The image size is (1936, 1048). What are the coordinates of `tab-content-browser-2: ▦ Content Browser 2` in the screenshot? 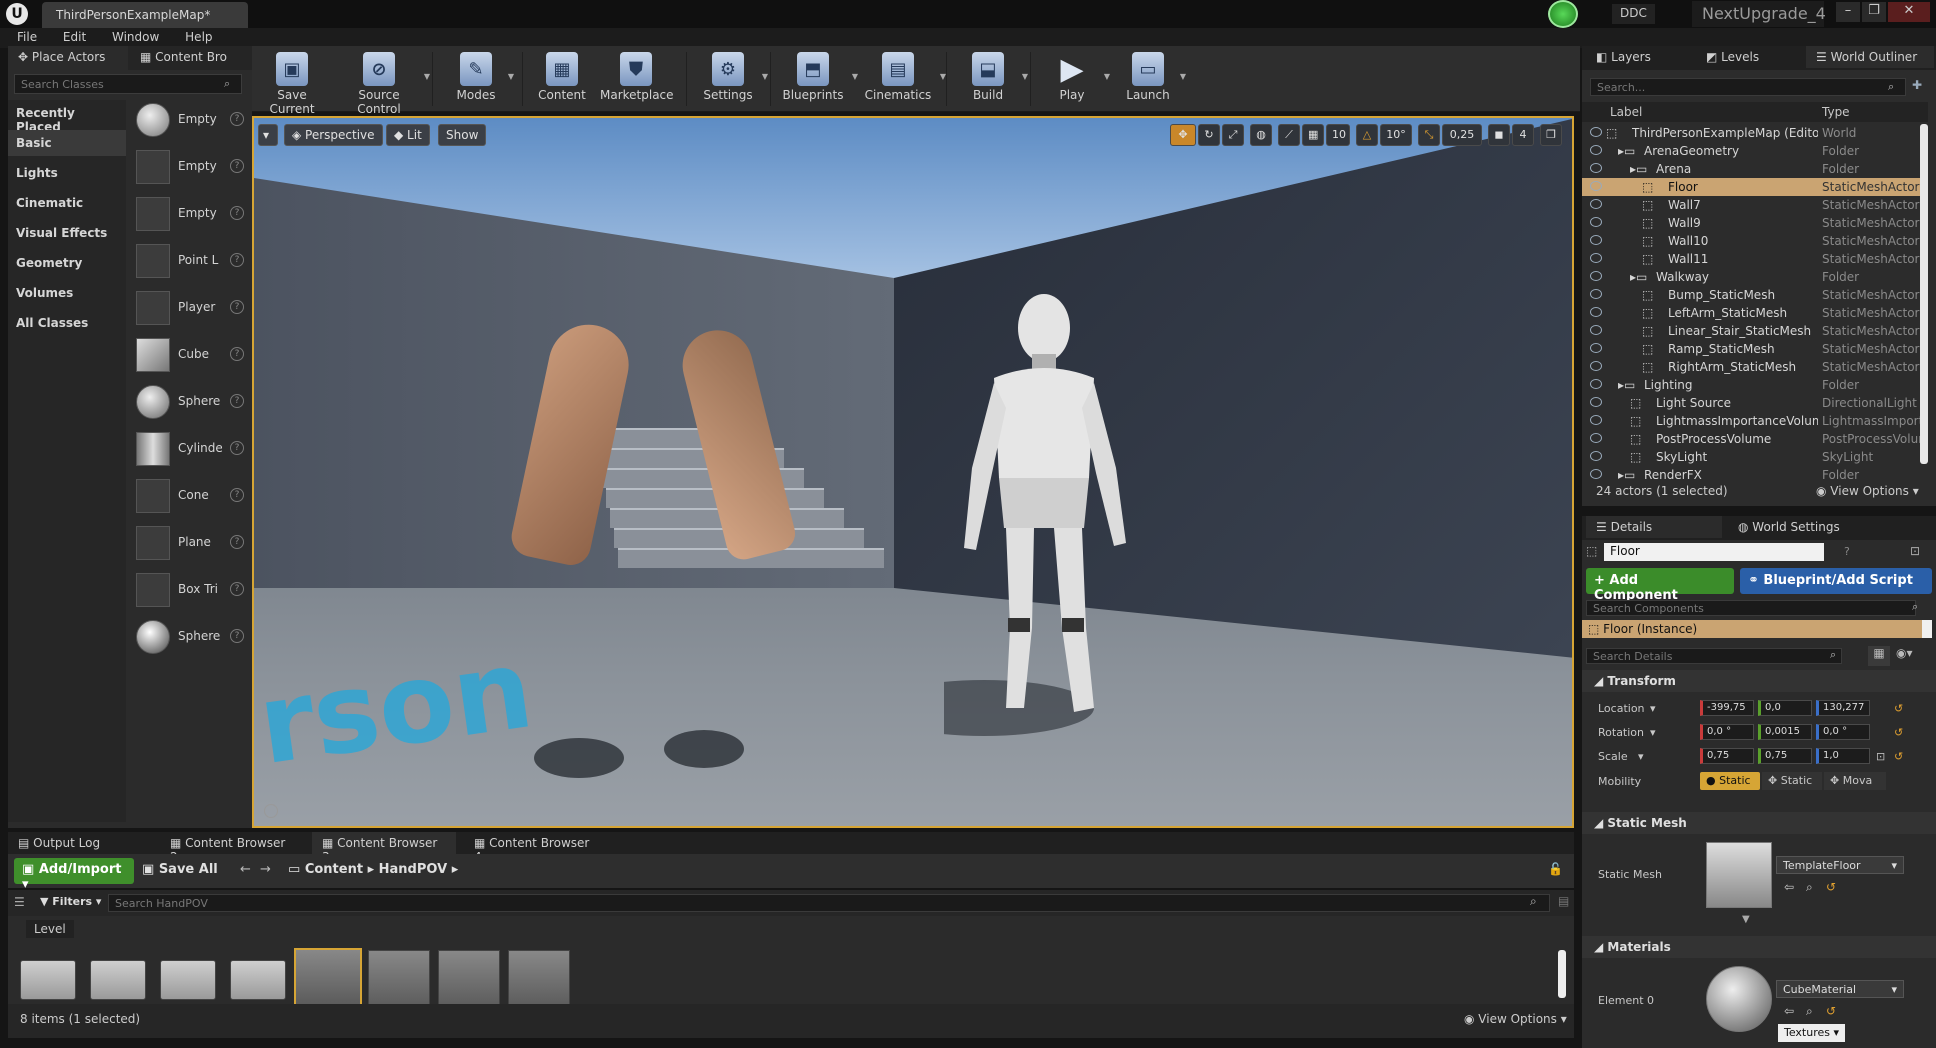 It's located at (232, 848).